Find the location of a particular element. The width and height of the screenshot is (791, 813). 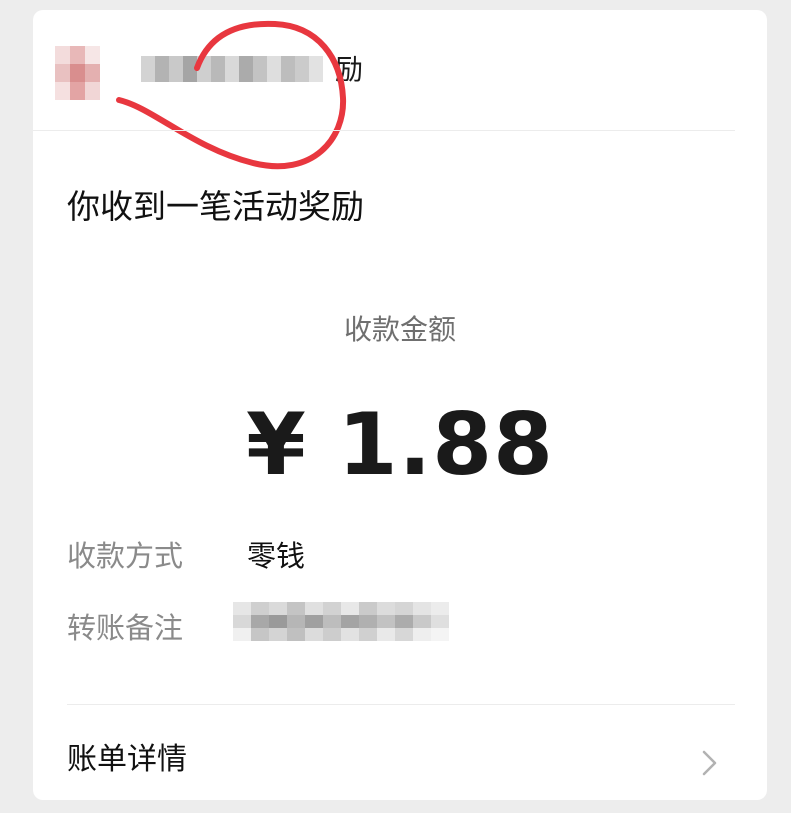

page-title: 你收到一笔活动奖励 is located at coordinates (215, 206).